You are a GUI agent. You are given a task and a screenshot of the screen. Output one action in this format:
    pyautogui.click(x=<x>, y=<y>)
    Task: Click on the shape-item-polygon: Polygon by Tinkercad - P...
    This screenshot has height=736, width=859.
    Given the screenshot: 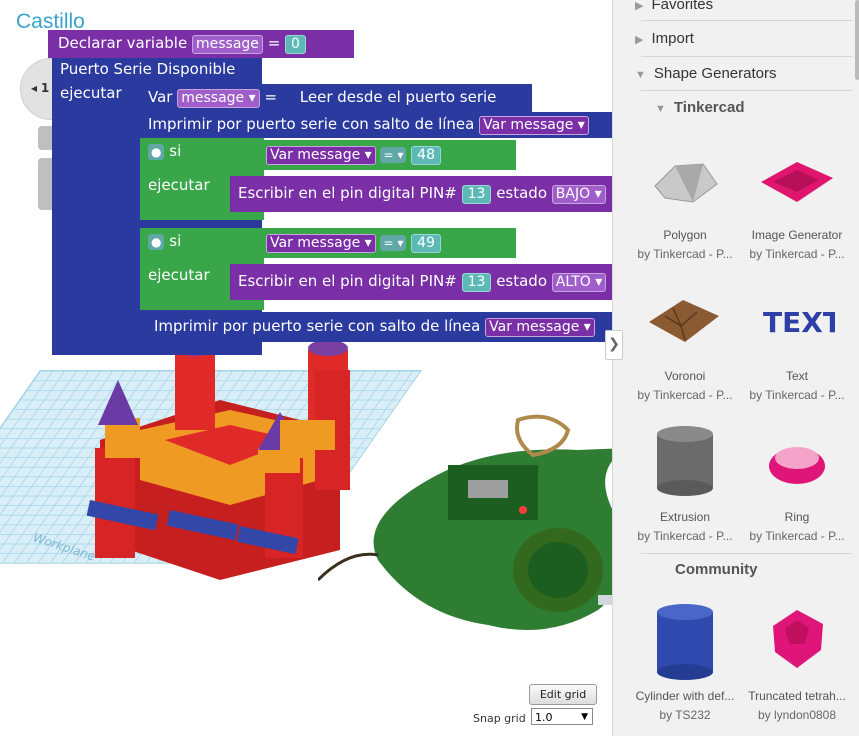 What is the action you would take?
    pyautogui.click(x=685, y=244)
    